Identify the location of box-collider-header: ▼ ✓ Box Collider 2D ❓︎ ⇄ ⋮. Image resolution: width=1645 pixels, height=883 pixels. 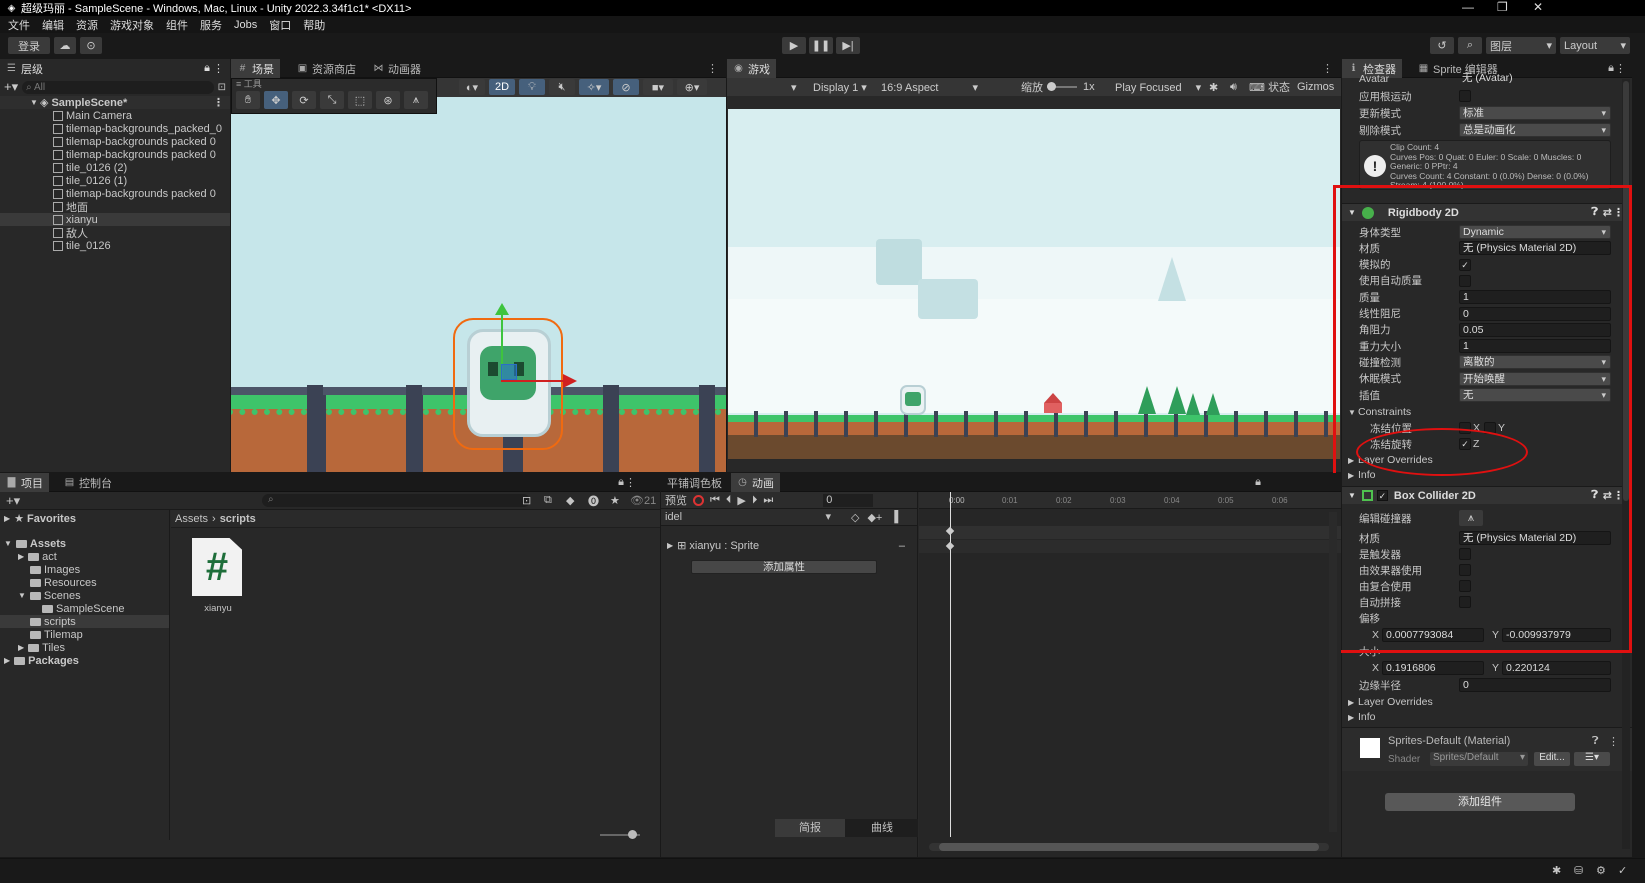
(1487, 495).